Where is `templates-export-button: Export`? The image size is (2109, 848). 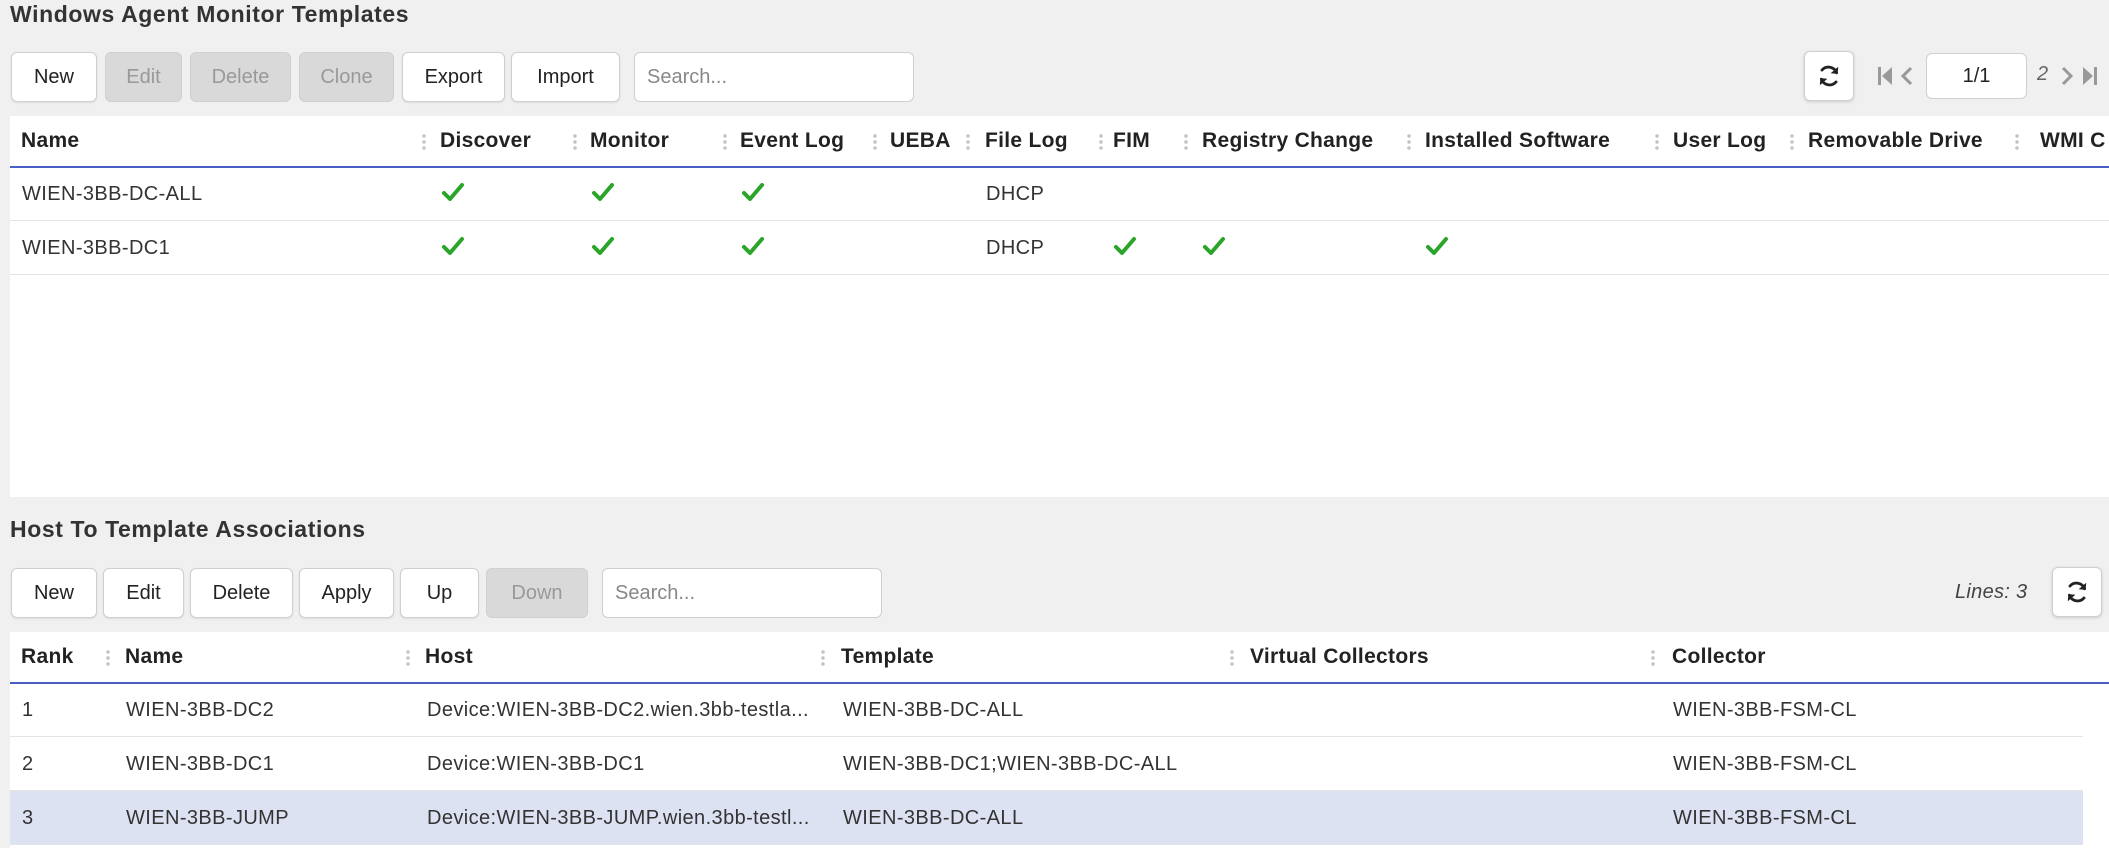
templates-export-button: Export is located at coordinates (453, 77).